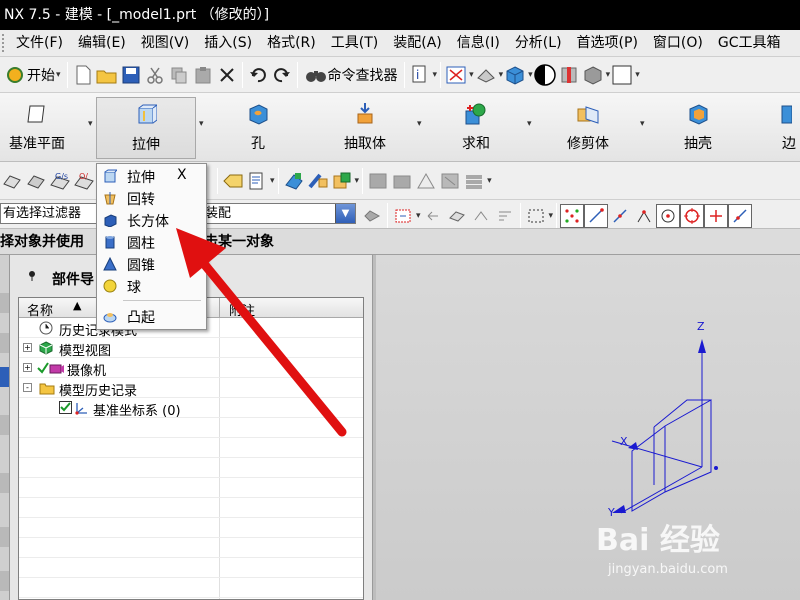 This screenshot has height=600, width=800. Describe the element at coordinates (261, 332) in the screenshot. I see `annotation-arrow` at that location.